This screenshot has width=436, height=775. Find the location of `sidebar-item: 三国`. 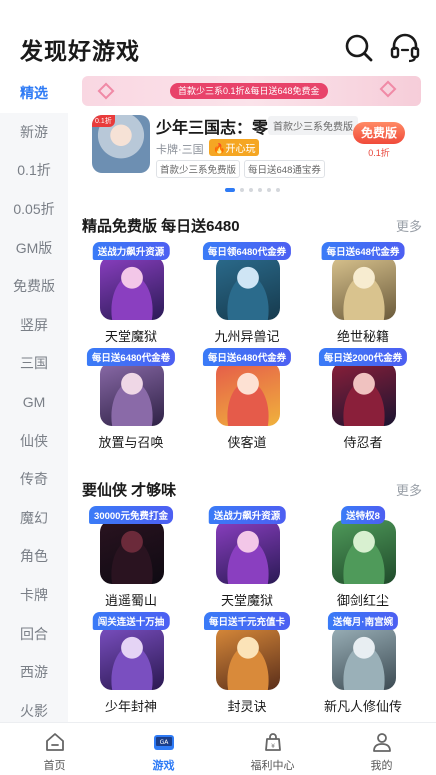

sidebar-item: 三国 is located at coordinates (34, 363).